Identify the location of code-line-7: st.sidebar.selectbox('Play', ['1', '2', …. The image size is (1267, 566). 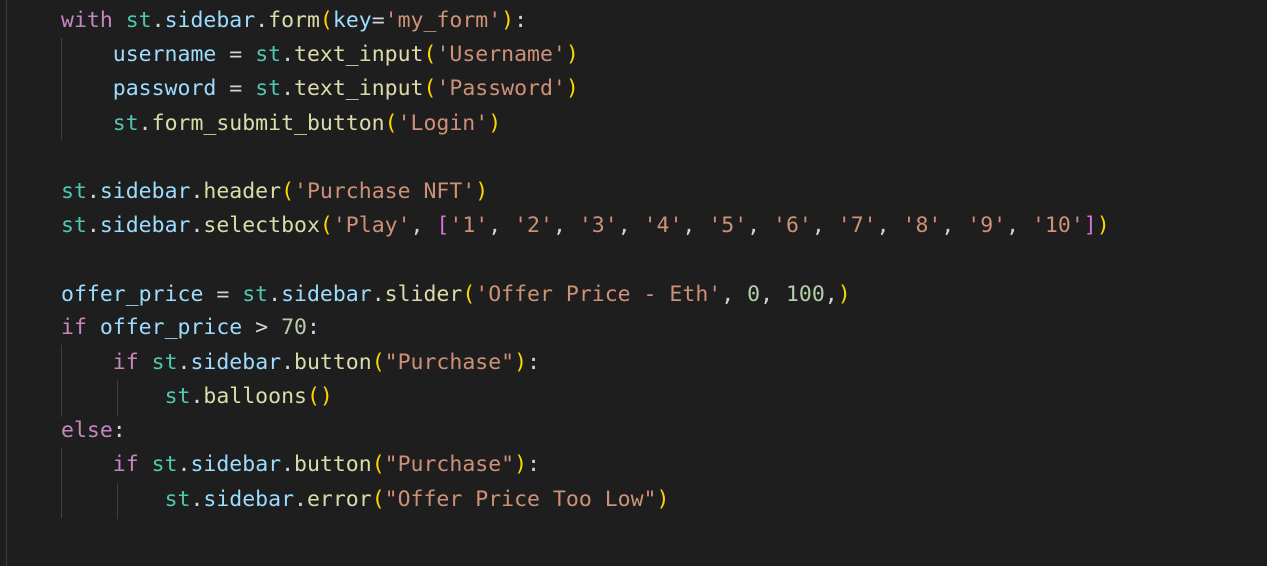
(585, 226).